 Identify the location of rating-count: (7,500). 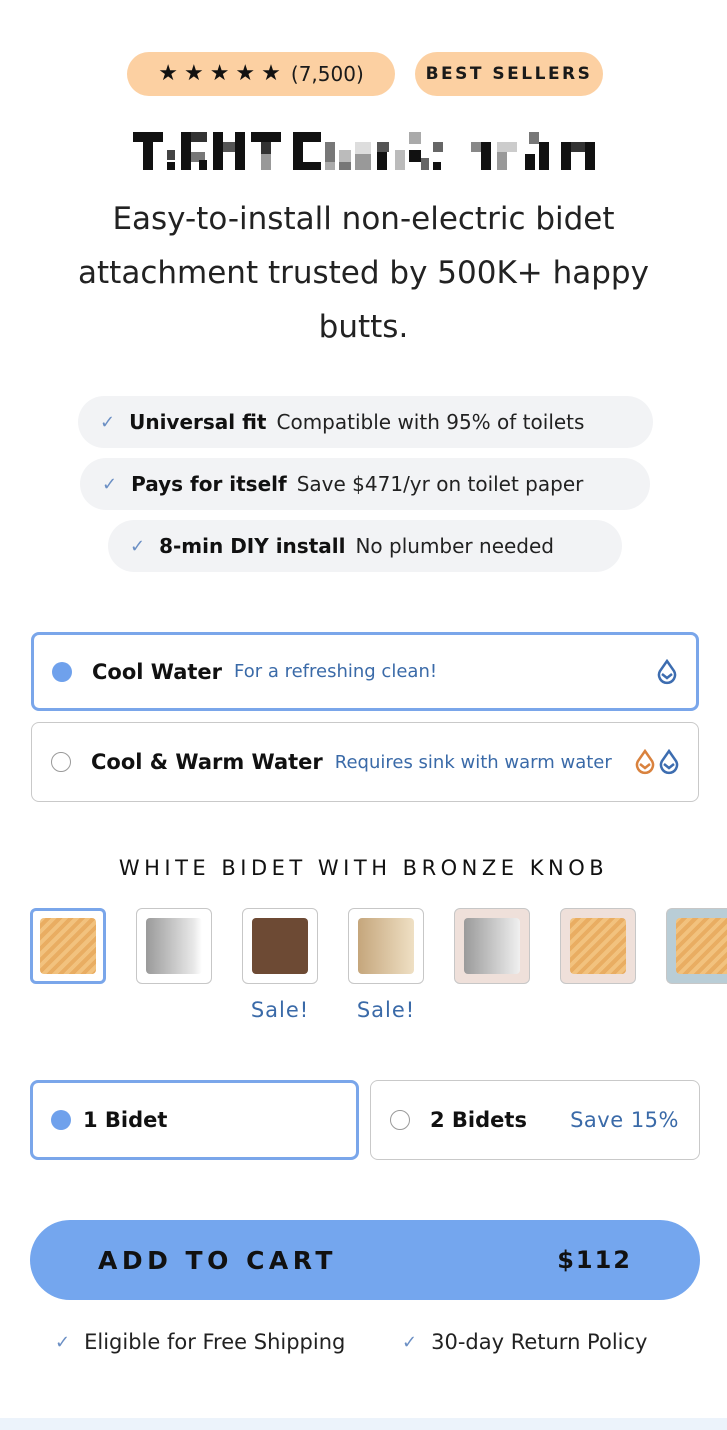
(327, 74).